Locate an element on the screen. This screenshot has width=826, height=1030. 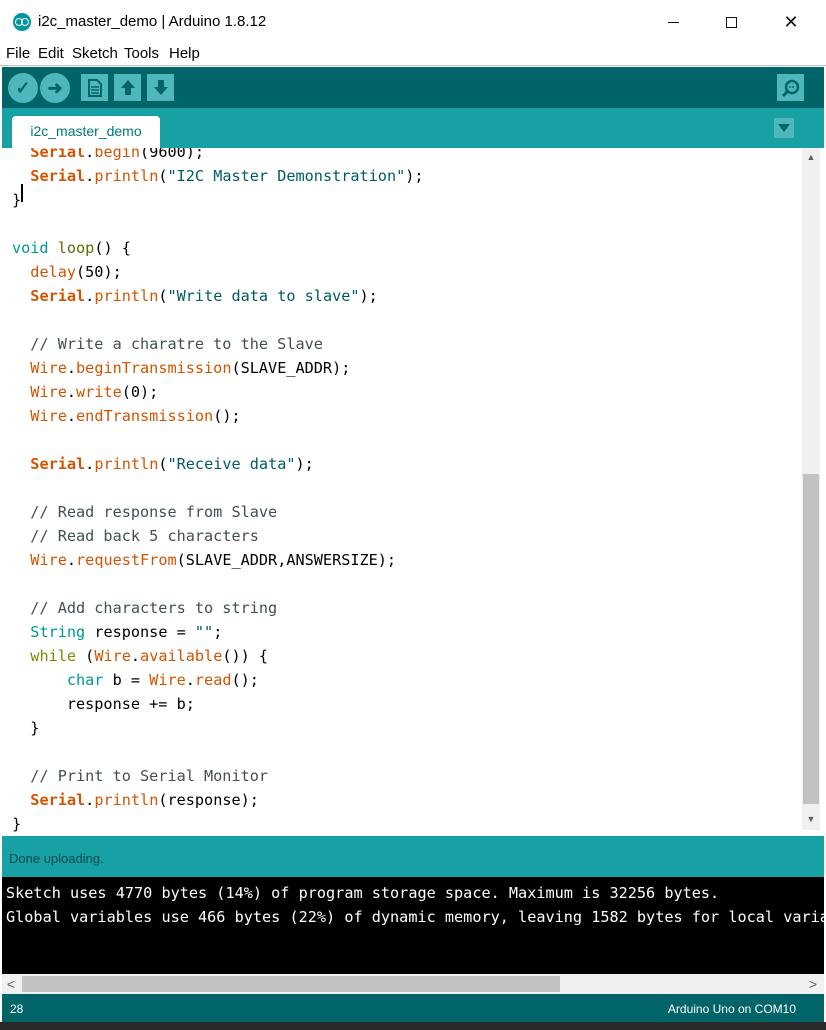
maximize-icon is located at coordinates (731, 22).